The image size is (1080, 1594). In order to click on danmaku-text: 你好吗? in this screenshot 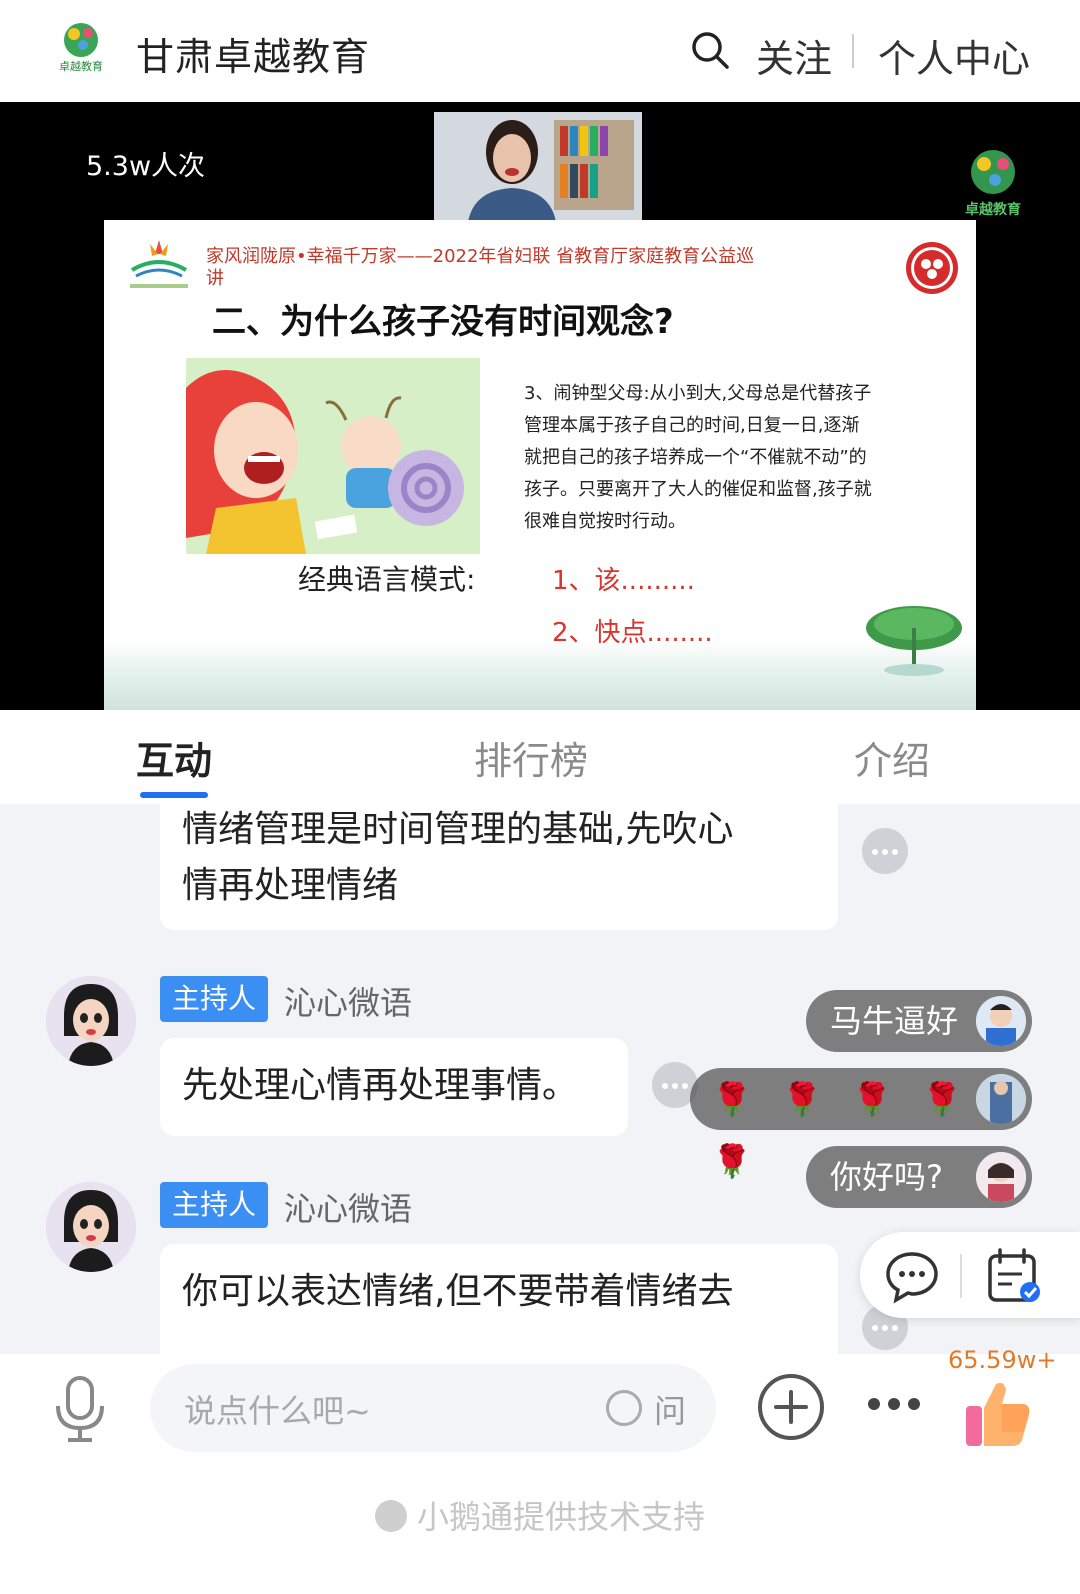, I will do `click(886, 1177)`.